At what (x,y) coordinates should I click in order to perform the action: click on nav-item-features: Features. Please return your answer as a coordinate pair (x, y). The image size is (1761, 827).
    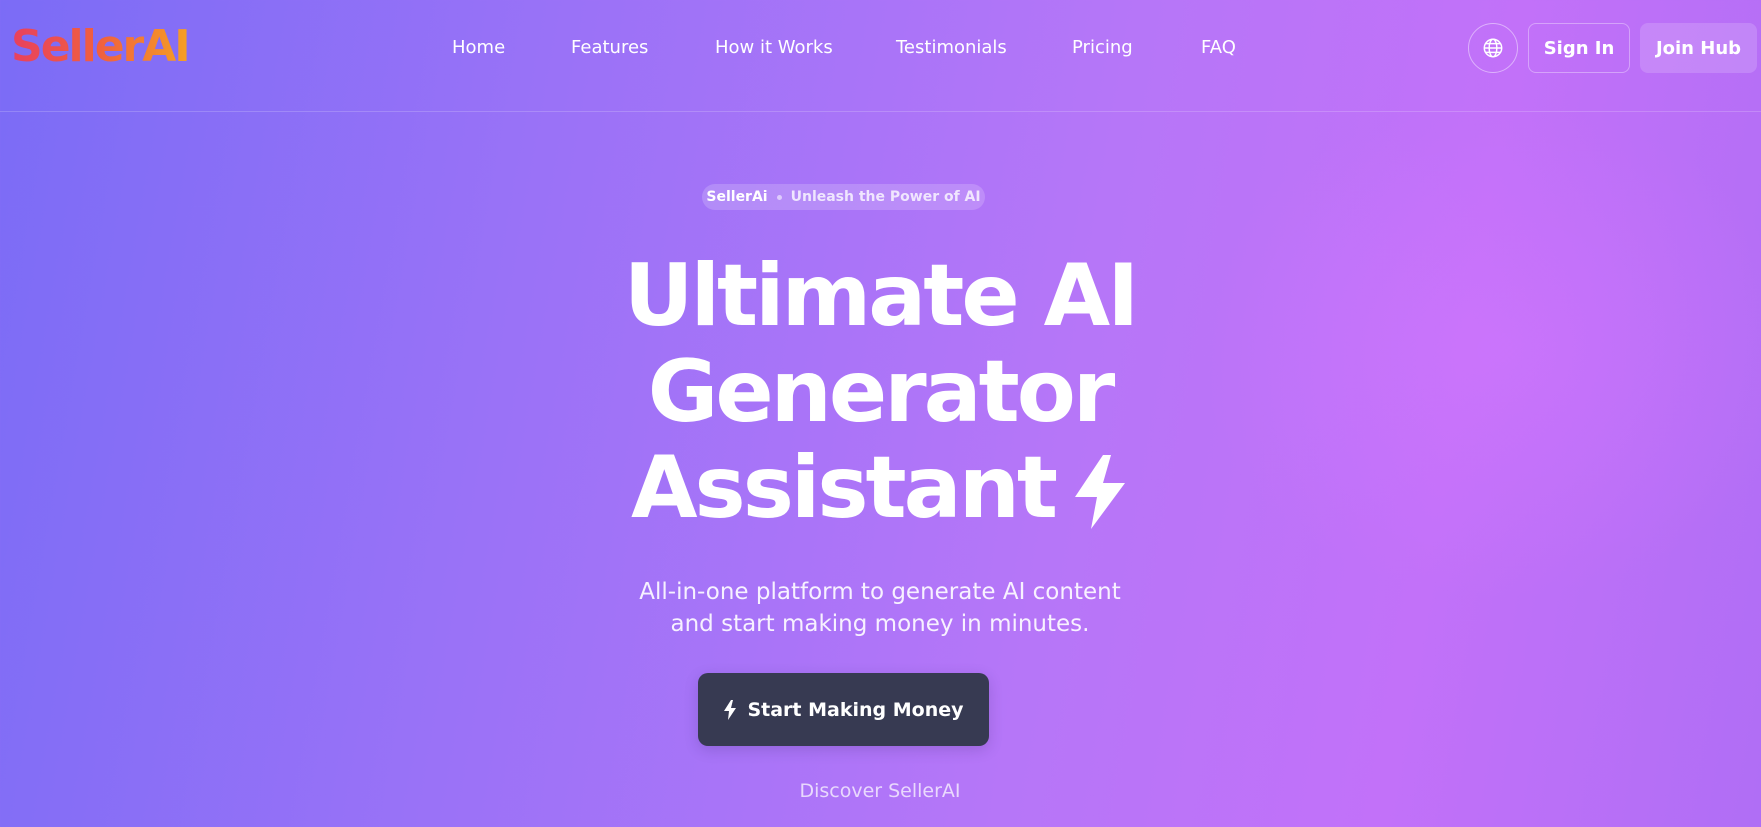
    Looking at the image, I should click on (609, 48).